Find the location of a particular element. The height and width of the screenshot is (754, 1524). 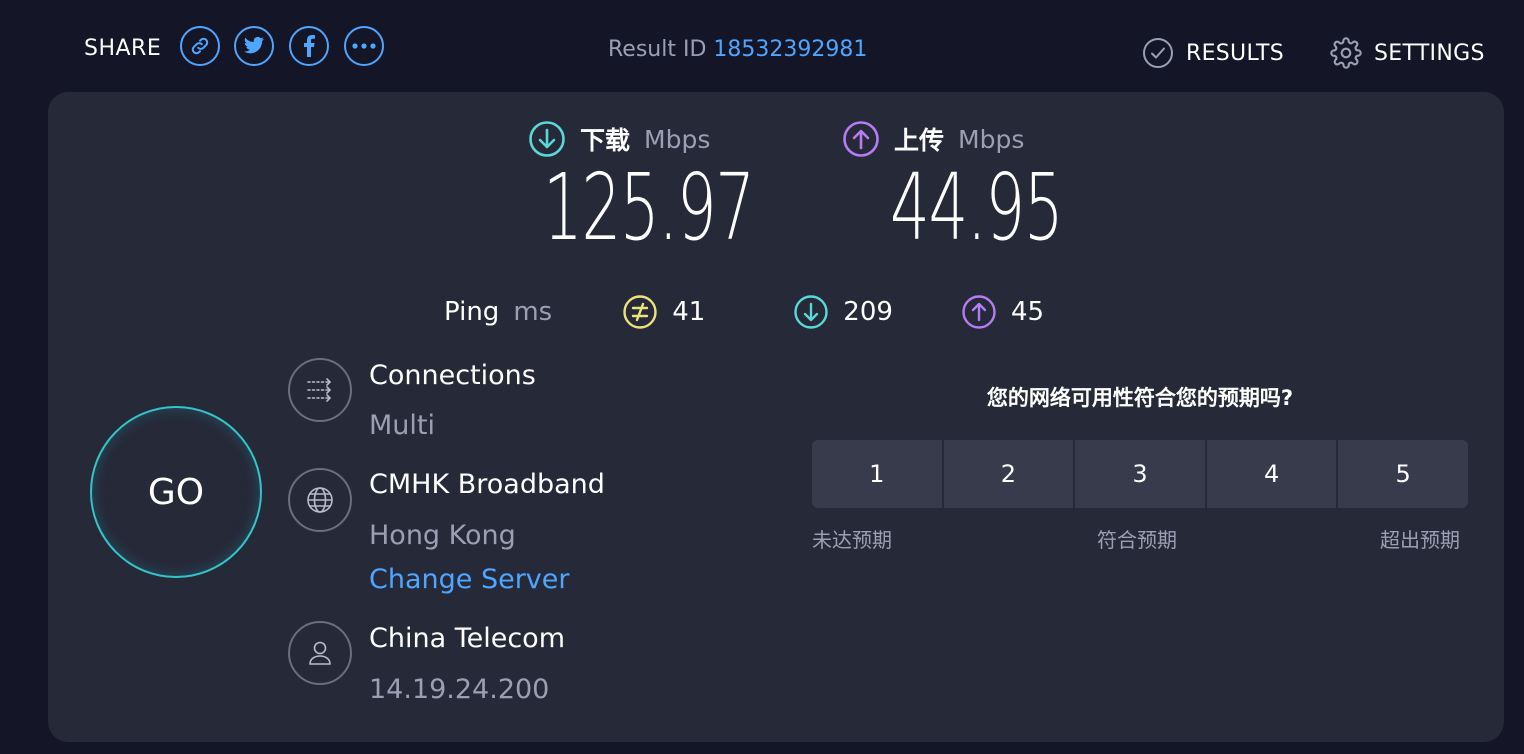

rating-button-5: 5 is located at coordinates (1403, 474).